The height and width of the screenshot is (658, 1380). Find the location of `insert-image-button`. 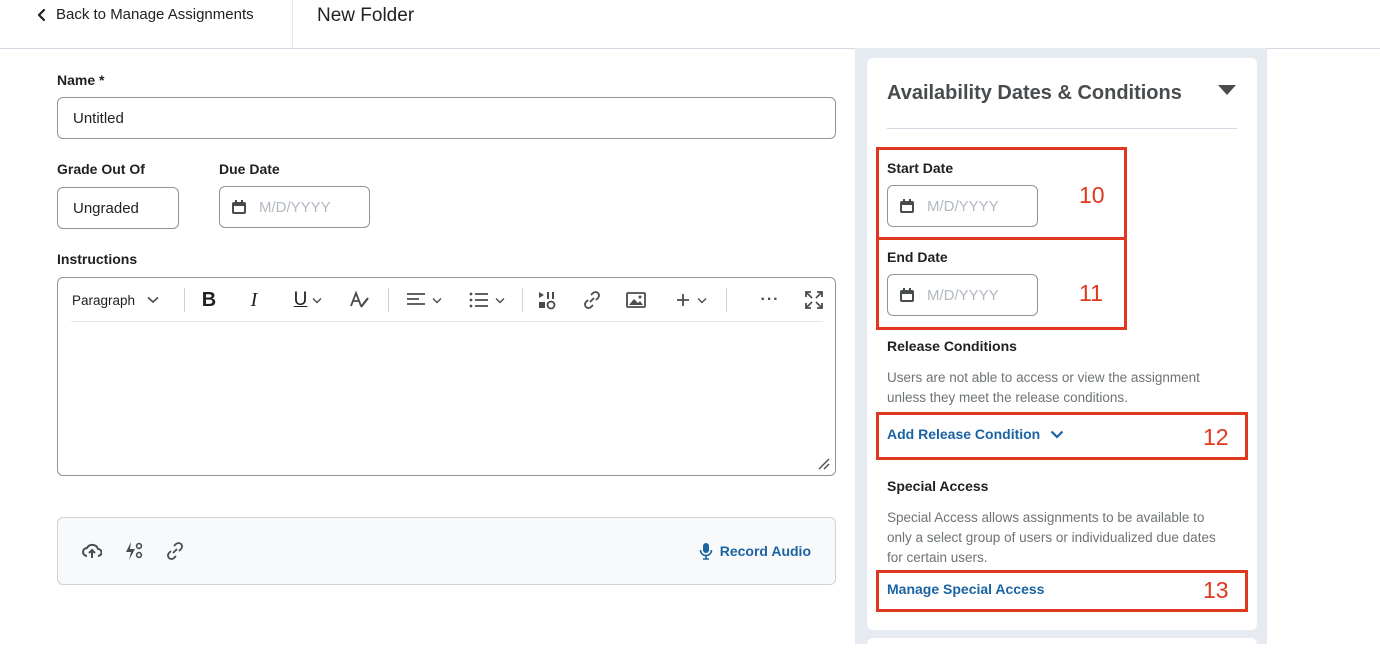

insert-image-button is located at coordinates (636, 300).